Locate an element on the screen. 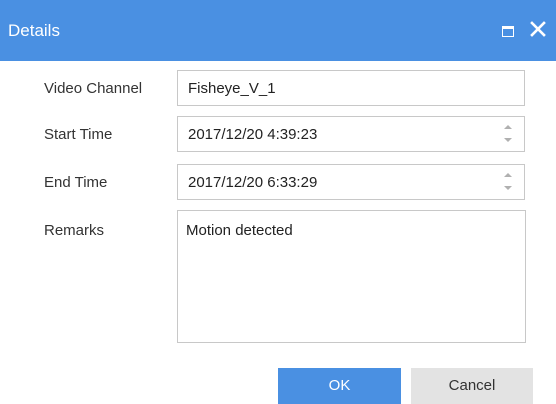  cancel-button: Cancel is located at coordinates (472, 386).